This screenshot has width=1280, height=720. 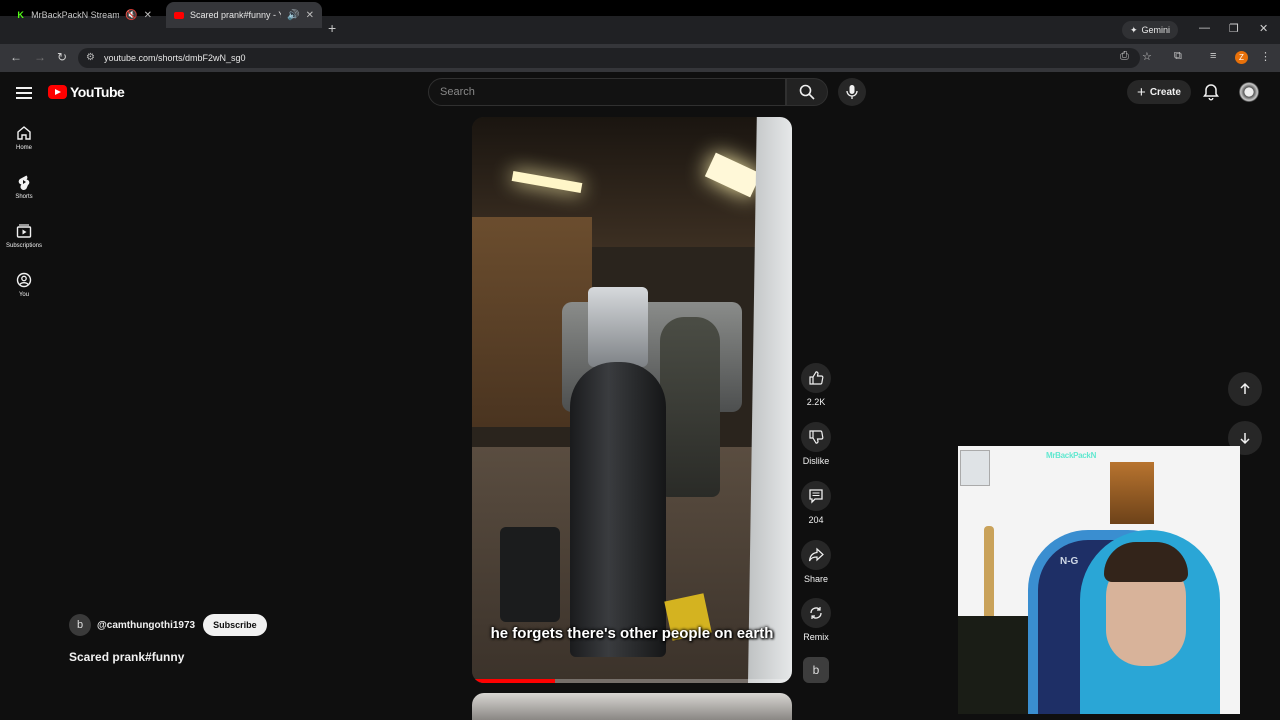 I want to click on install-app-icon: ⎙, so click(x=1124, y=56).